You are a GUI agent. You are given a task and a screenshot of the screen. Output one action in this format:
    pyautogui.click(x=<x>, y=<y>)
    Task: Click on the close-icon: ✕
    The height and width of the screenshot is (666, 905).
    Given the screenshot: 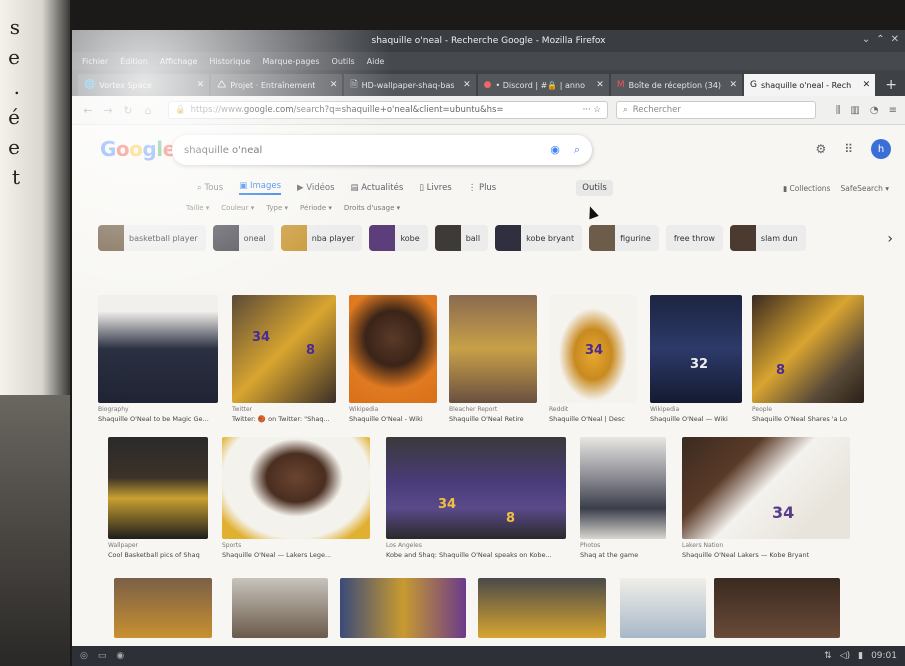 What is the action you would take?
    pyautogui.click(x=895, y=39)
    